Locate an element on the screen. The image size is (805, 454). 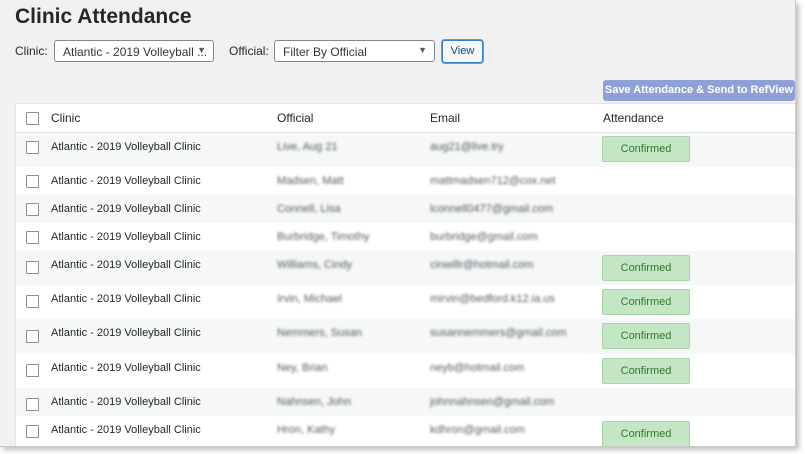
official-select-value: Filter By Official is located at coordinates (325, 52).